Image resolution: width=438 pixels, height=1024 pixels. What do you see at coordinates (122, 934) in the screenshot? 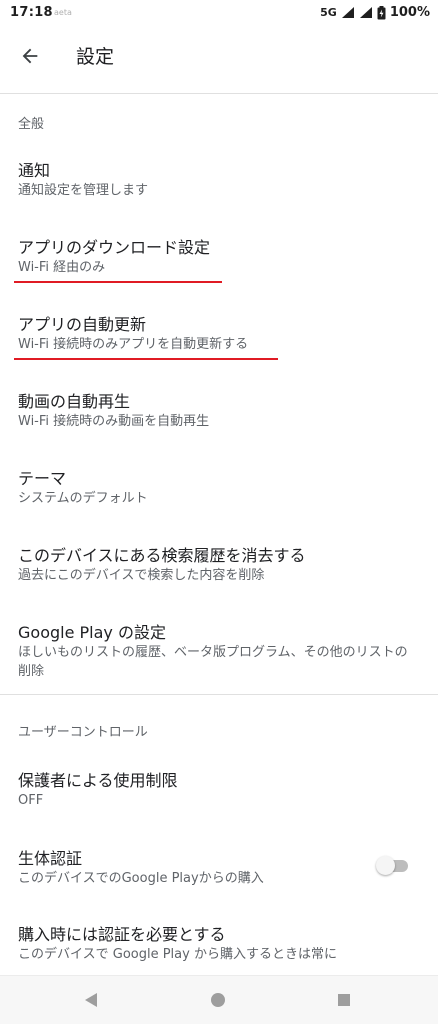
I see `setting-title: 購入時には認証を必要とする` at bounding box center [122, 934].